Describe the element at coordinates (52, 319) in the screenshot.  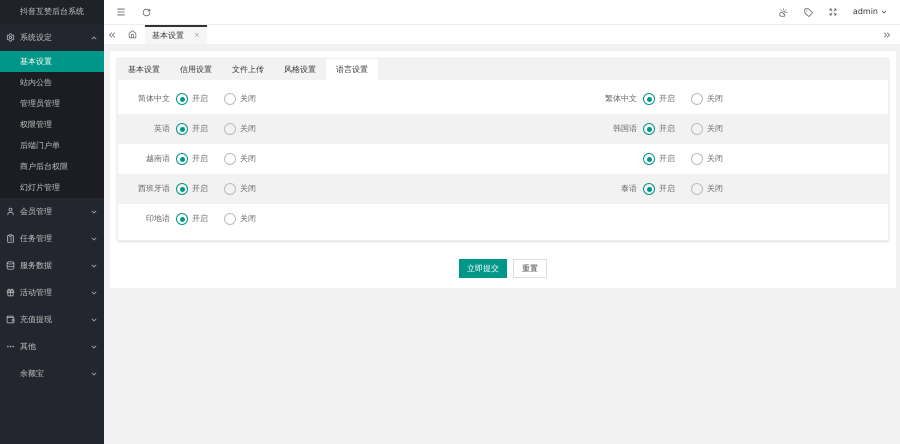
I see `menu-group: 充值提现` at that location.